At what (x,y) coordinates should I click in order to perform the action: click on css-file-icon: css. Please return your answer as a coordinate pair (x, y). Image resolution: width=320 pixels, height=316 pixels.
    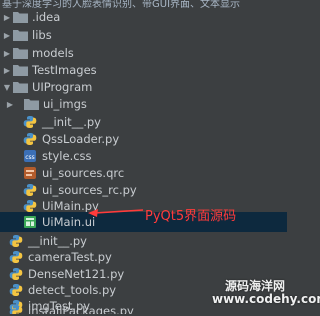
    Looking at the image, I should click on (30, 156).